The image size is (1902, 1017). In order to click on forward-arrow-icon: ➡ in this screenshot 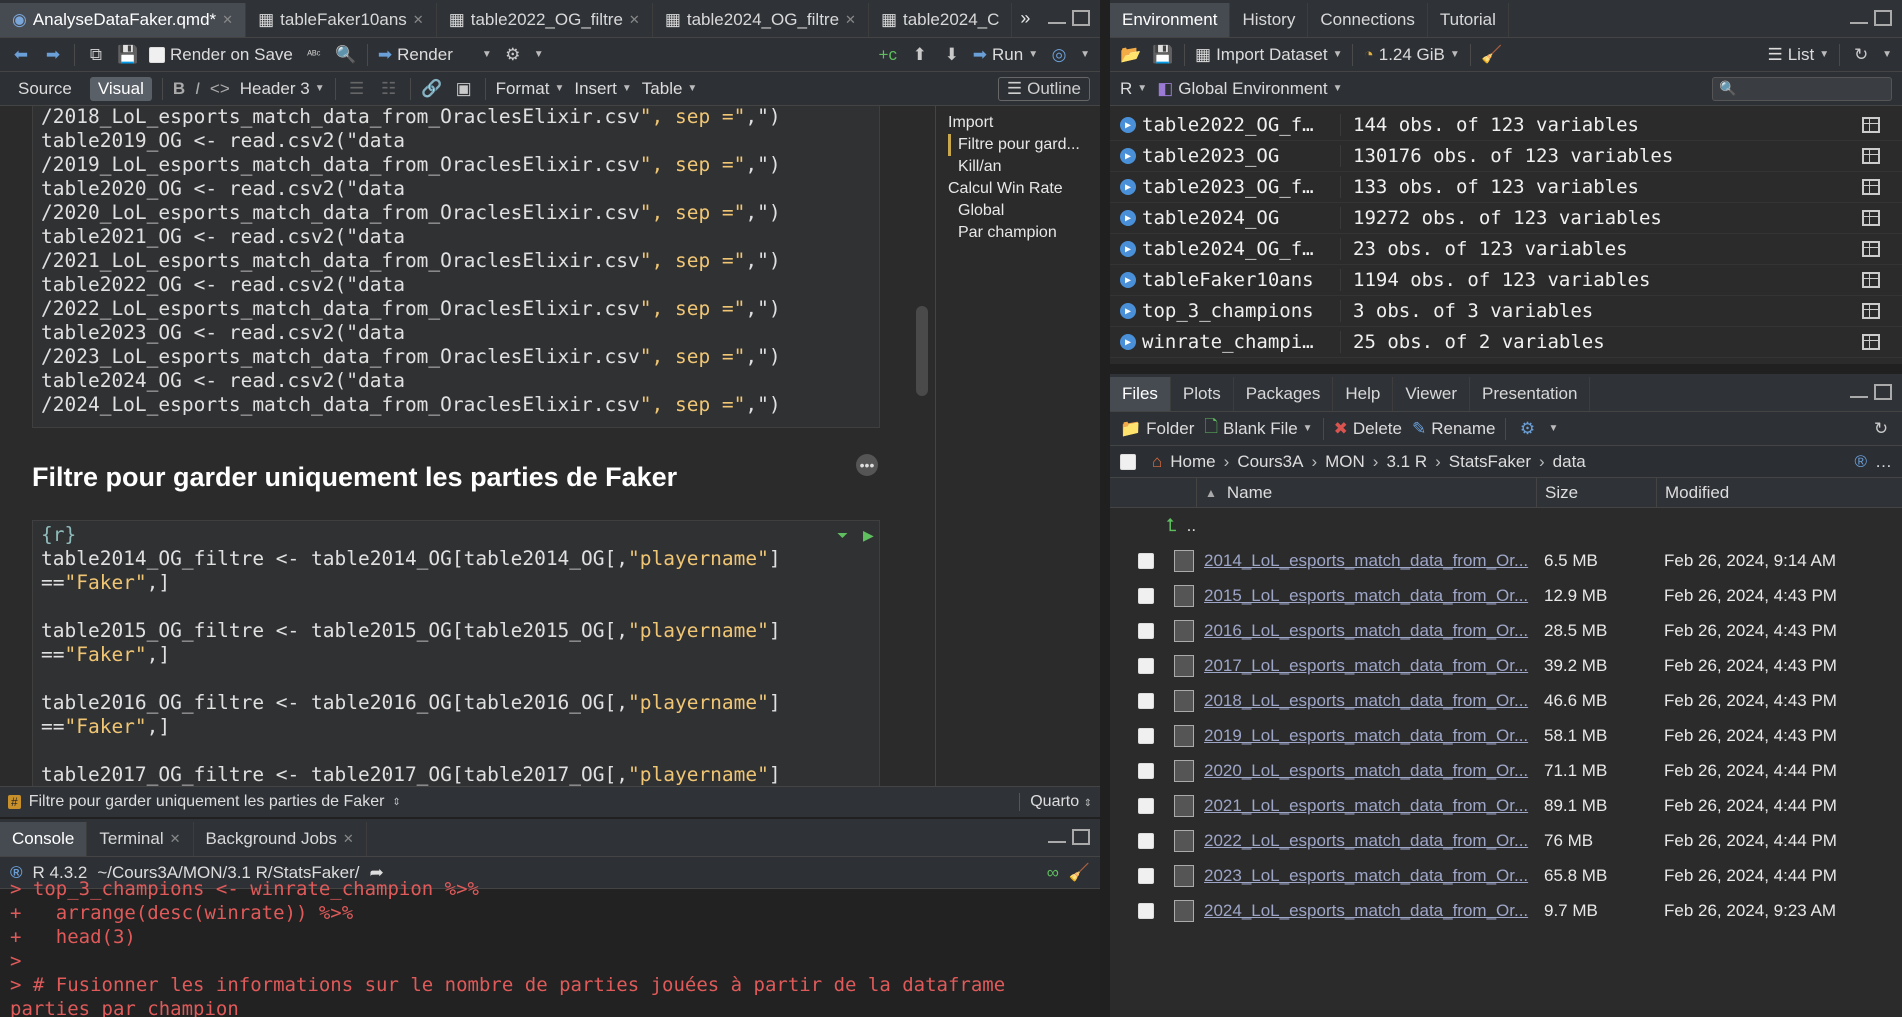, I will do `click(53, 55)`.